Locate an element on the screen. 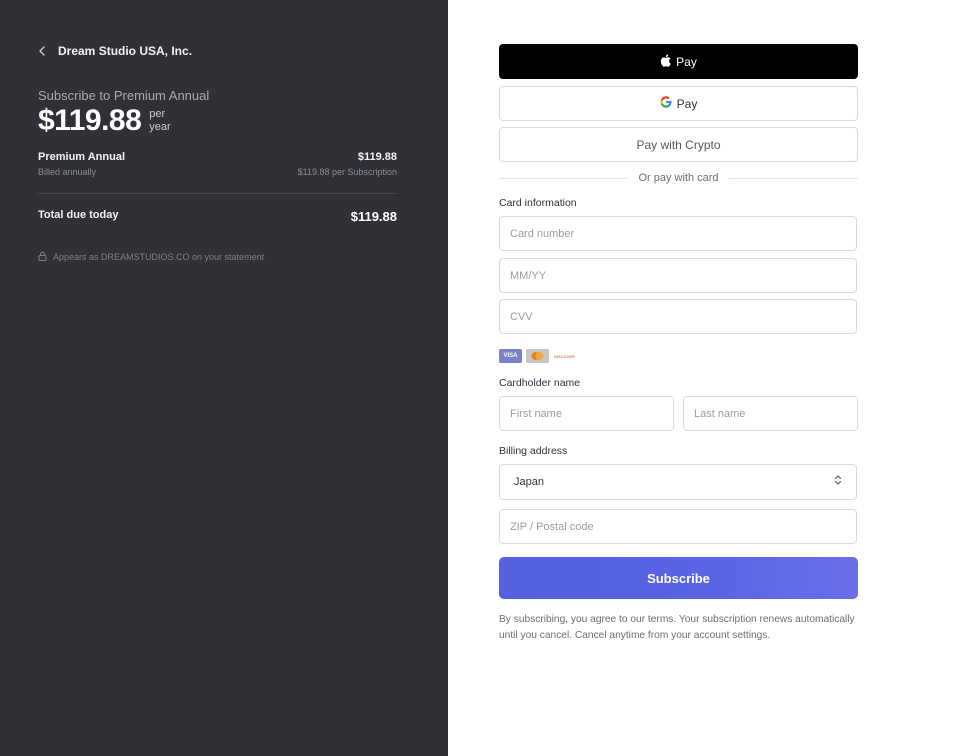 This screenshot has height=756, width=961. total-row: Total due today $119.88 is located at coordinates (217, 216).